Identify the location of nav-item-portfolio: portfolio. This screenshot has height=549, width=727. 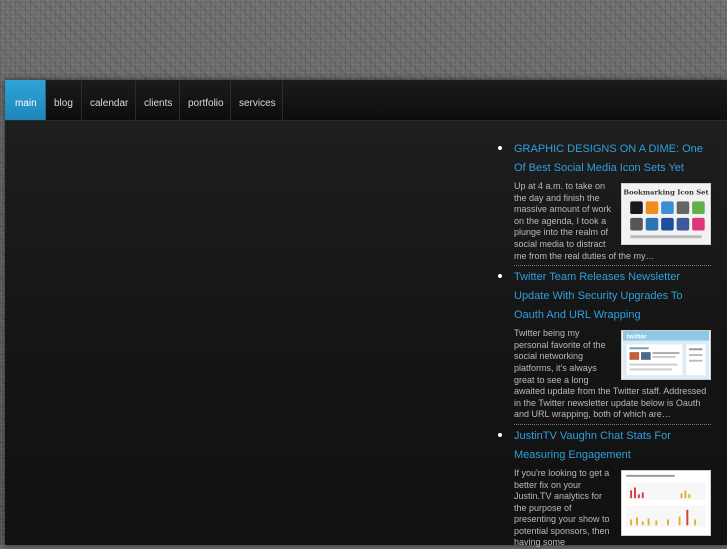
(205, 100).